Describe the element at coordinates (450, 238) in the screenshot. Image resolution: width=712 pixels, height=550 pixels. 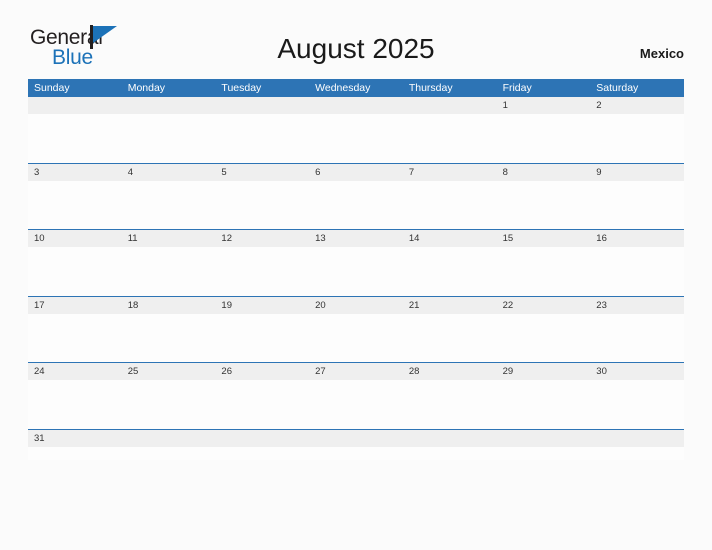
I see `day-cell: 14` at that location.